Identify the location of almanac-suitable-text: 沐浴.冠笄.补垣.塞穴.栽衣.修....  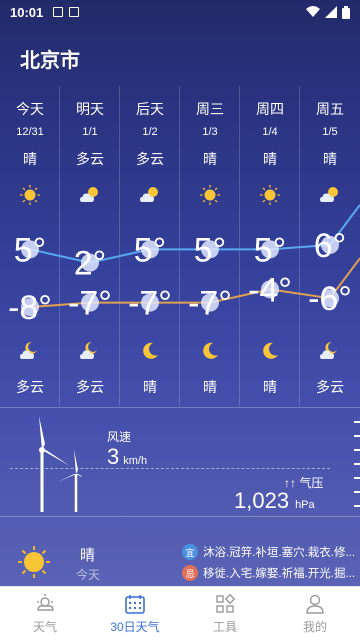
(279, 553).